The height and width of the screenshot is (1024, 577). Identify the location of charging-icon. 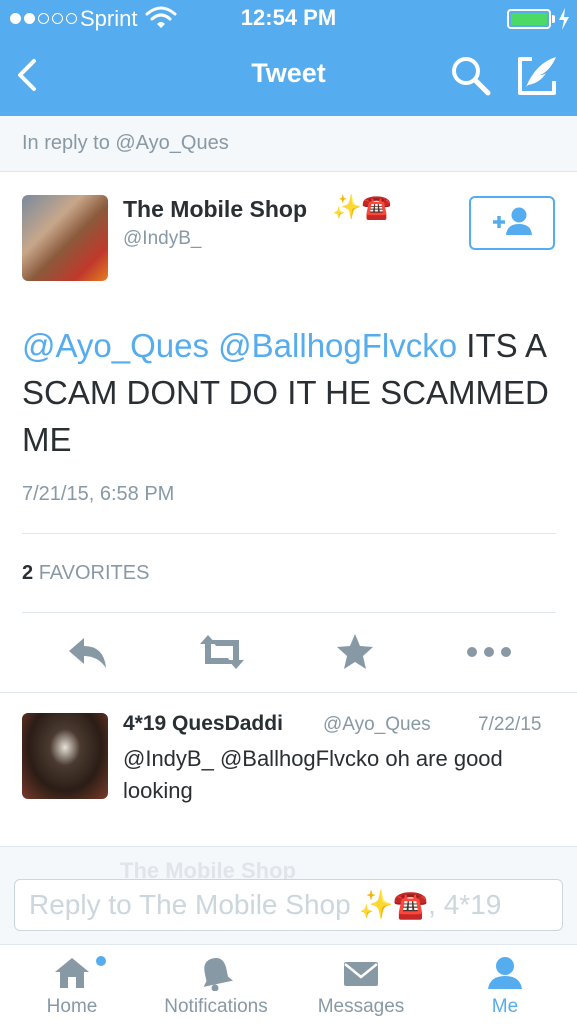
(564, 19).